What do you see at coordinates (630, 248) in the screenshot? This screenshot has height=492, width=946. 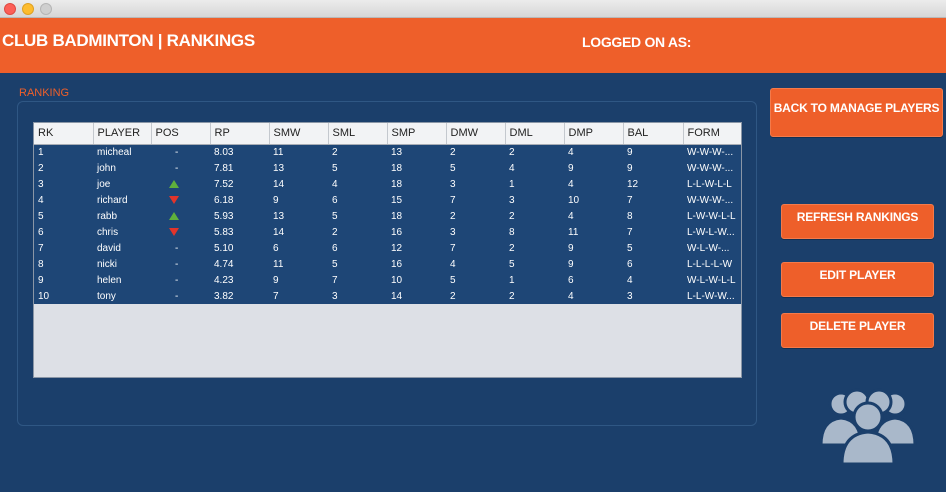 I see `cell-bal: 5` at bounding box center [630, 248].